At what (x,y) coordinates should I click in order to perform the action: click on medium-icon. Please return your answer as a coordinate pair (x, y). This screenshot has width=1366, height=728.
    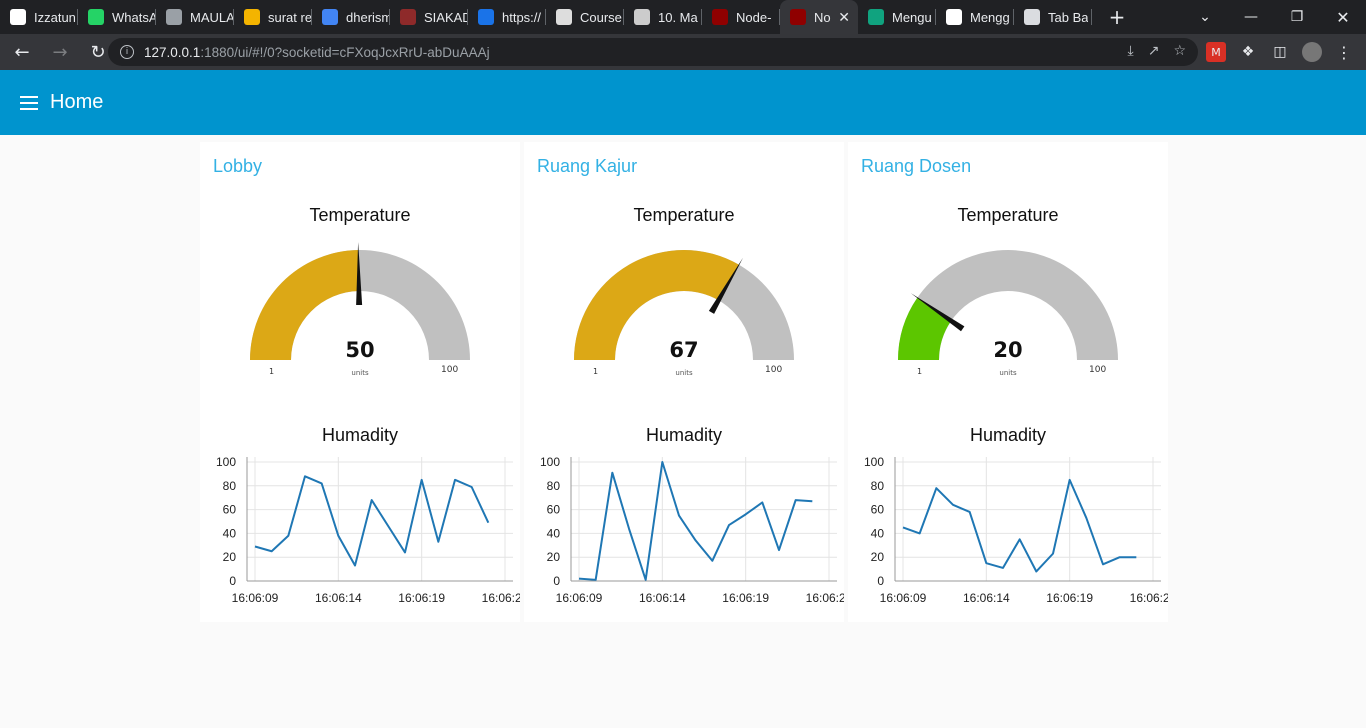
    Looking at the image, I should click on (954, 17).